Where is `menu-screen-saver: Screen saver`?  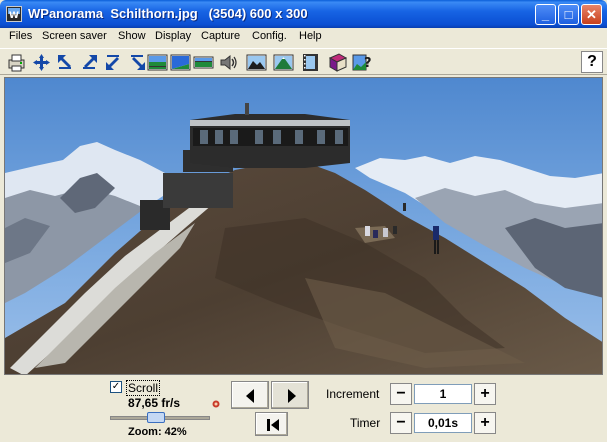
menu-screen-saver: Screen saver is located at coordinates (74, 36).